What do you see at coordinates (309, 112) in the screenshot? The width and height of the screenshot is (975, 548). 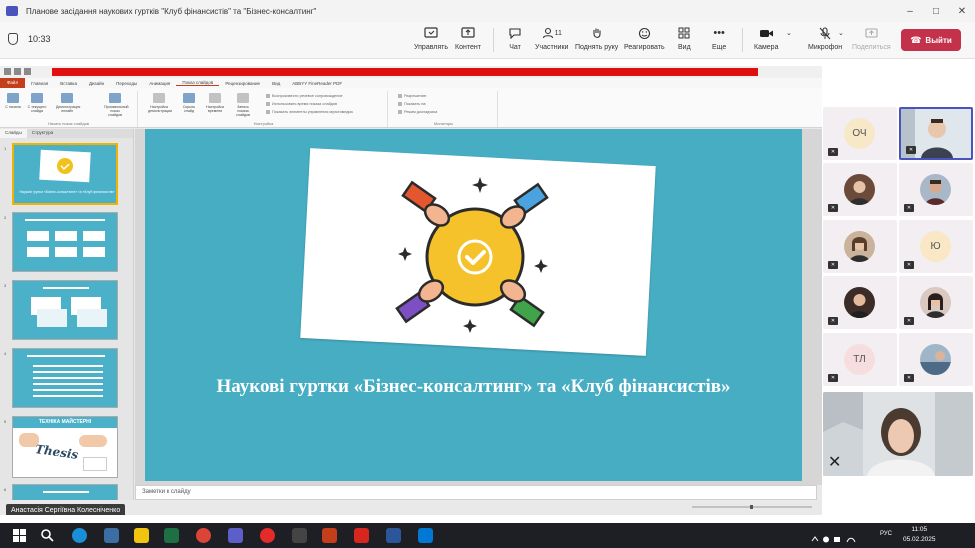 I see `show-media-controls-checkbox: Показать элементы управления мультимедиа` at bounding box center [309, 112].